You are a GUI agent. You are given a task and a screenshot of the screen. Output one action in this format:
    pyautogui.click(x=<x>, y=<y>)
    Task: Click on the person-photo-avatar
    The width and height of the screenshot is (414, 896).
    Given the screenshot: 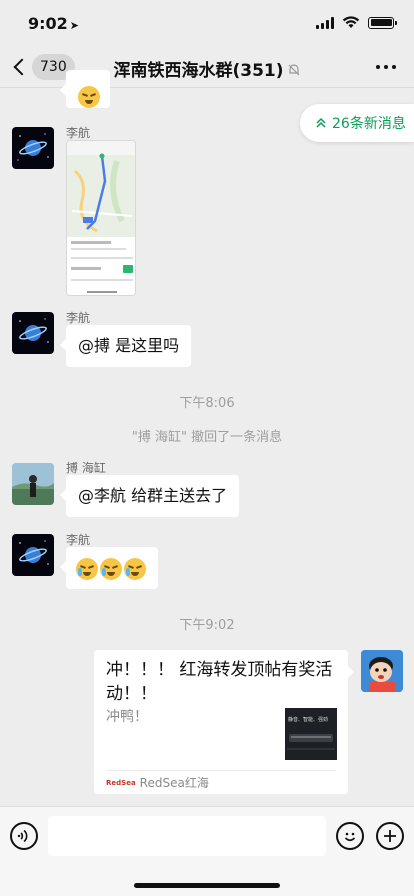 What is the action you would take?
    pyautogui.click(x=33, y=484)
    